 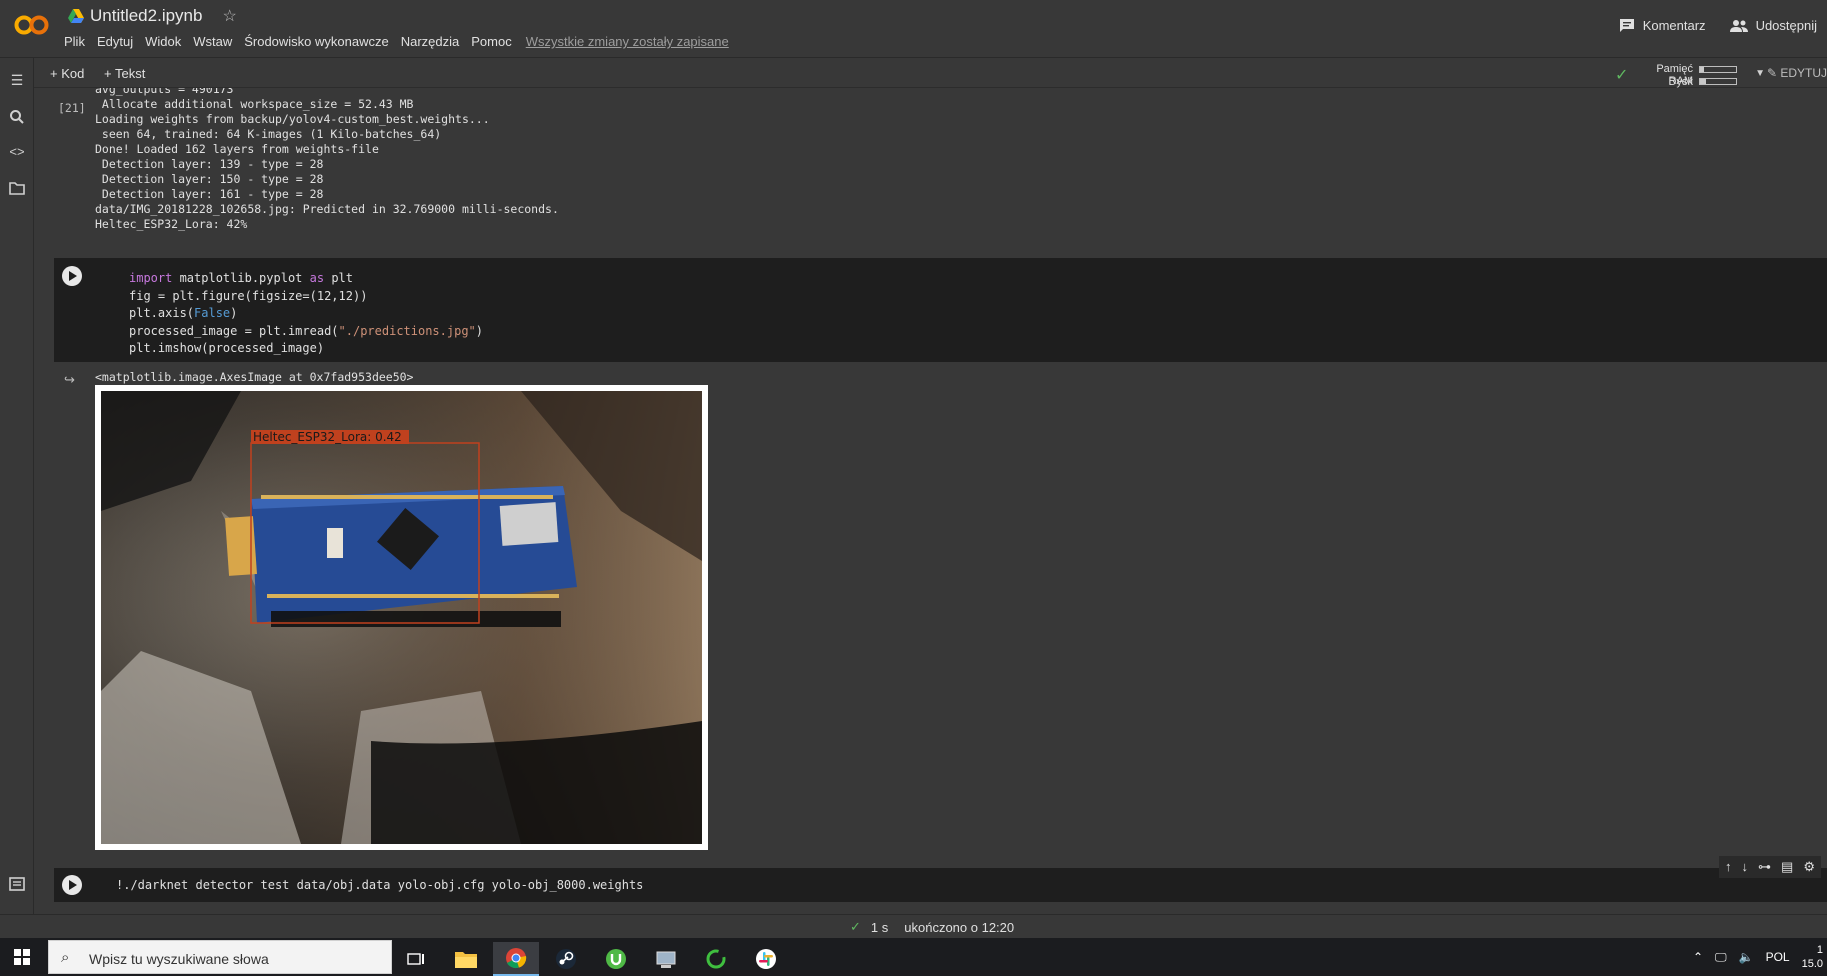 I want to click on search-placeholder: Wpisz tu wyszukiwane słowa, so click(x=179, y=959).